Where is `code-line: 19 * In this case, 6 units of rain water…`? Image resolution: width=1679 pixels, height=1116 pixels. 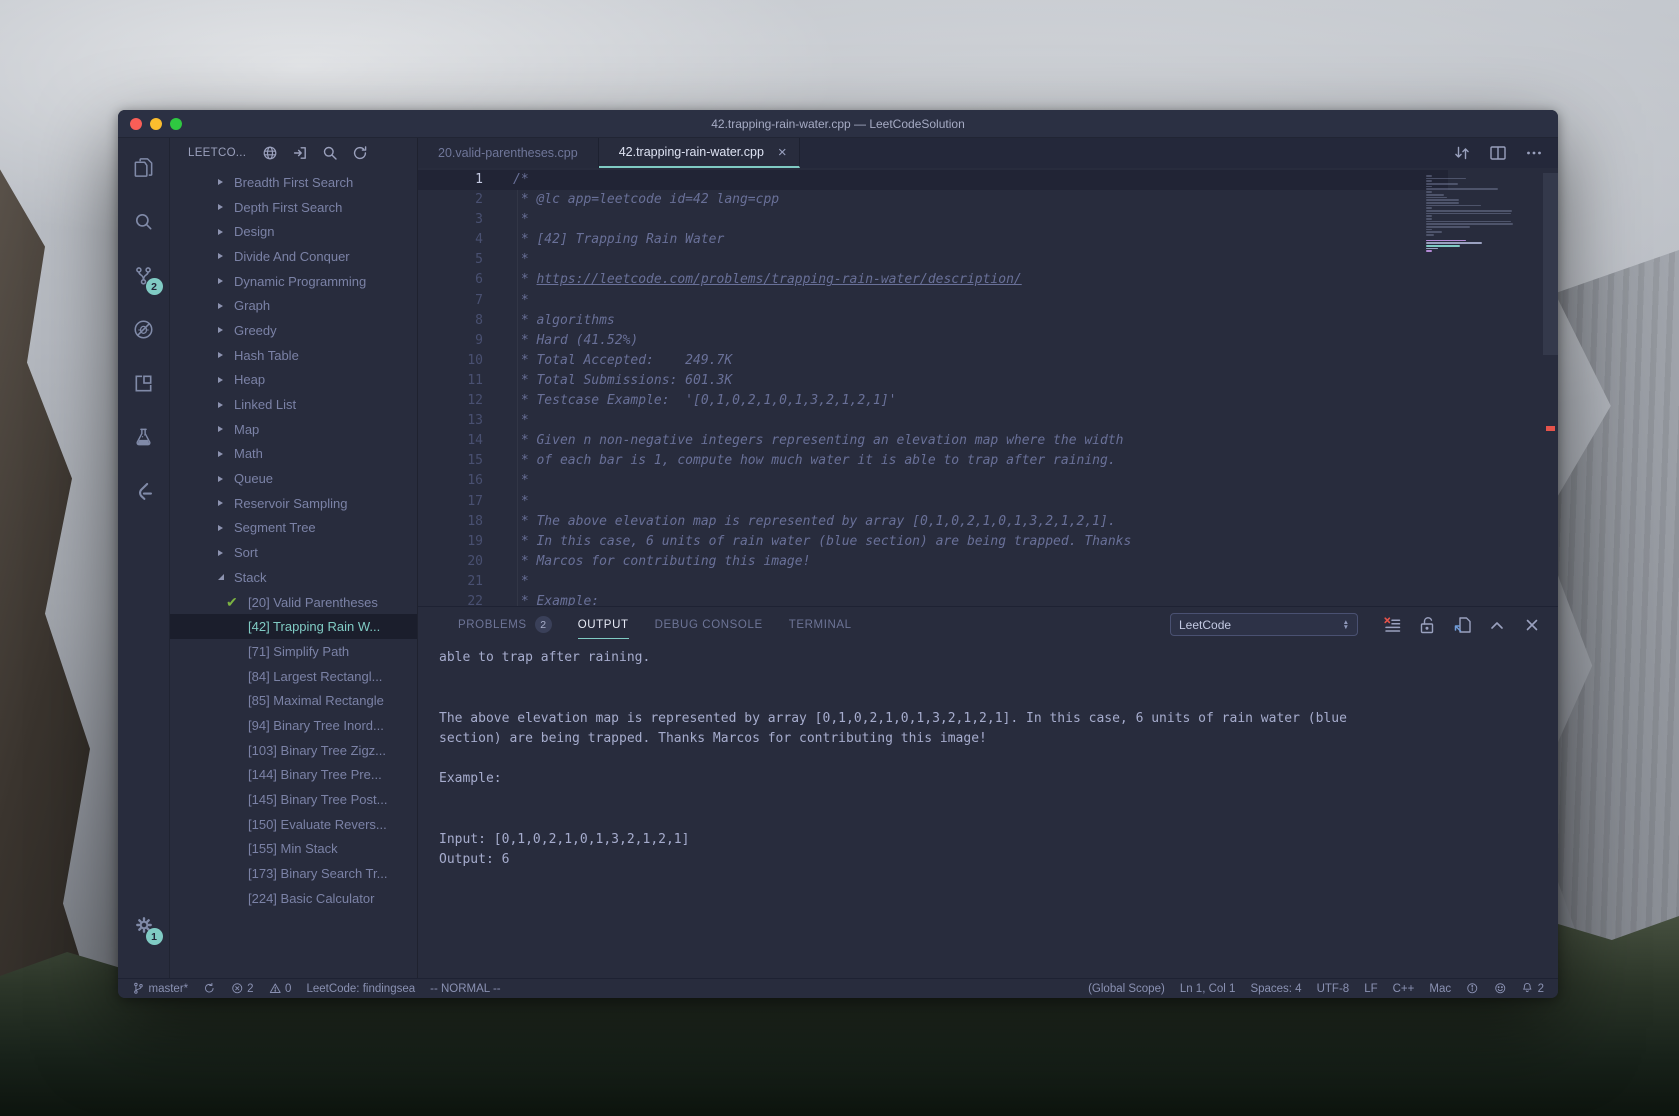
code-line: 19 * In this case, 6 units of rain water… is located at coordinates (933, 542).